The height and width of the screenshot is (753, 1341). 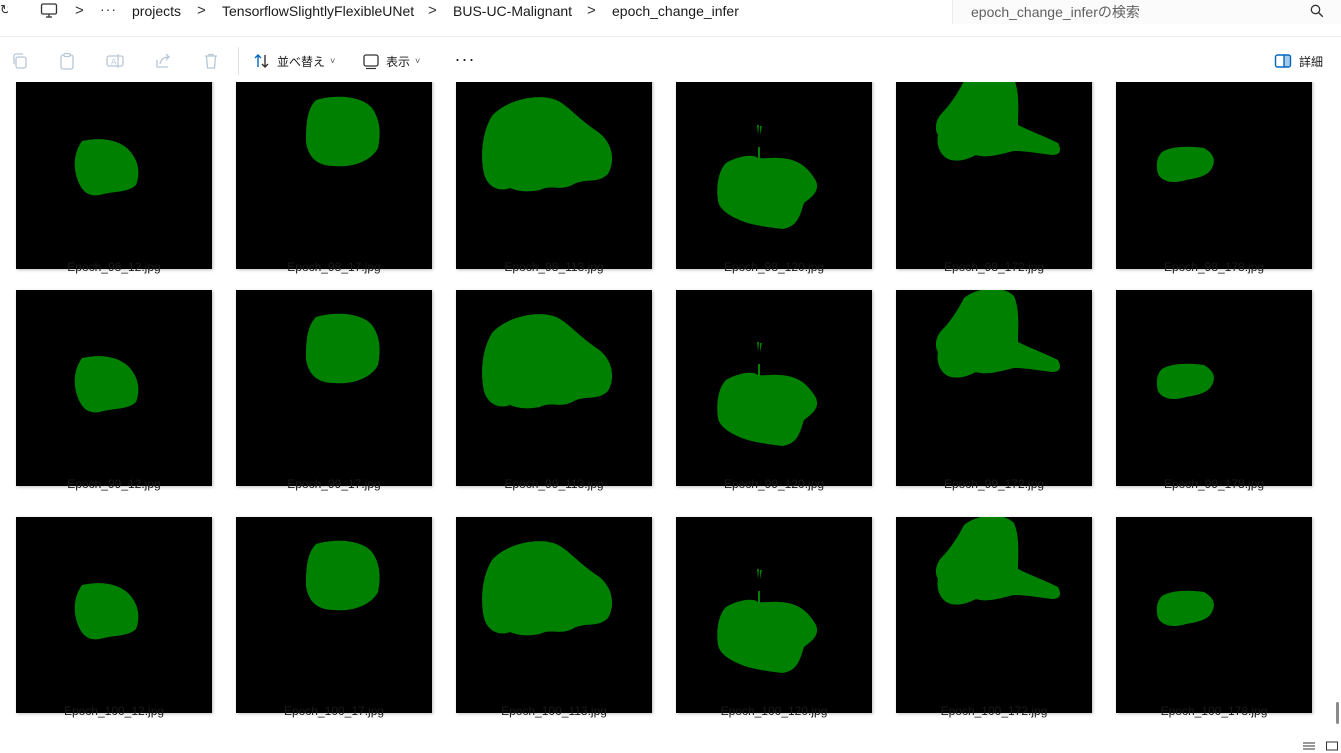 I want to click on command-bar: A 並べ替え ˅ 表示 ˅ ··· 詳細, so click(x=670, y=59).